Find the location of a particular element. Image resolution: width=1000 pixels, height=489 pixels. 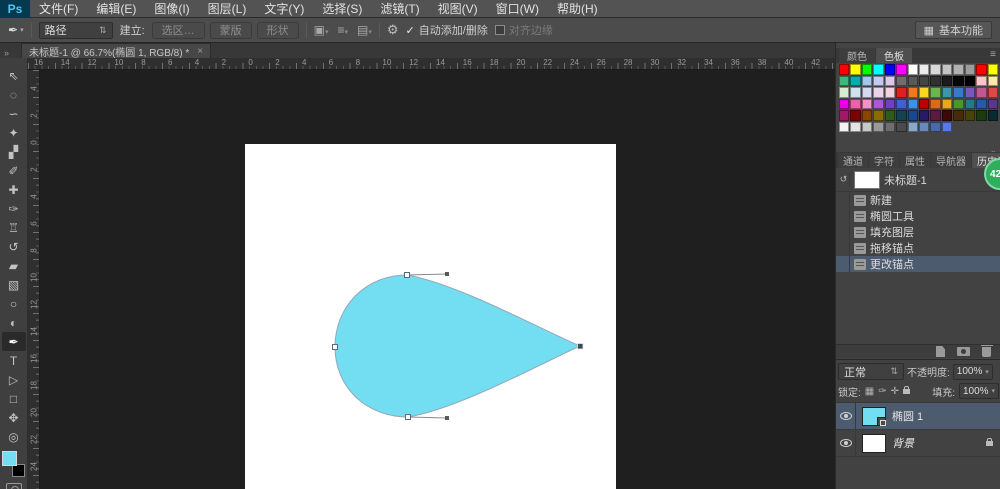

eraser-tool: ▰ is located at coordinates (14, 265).